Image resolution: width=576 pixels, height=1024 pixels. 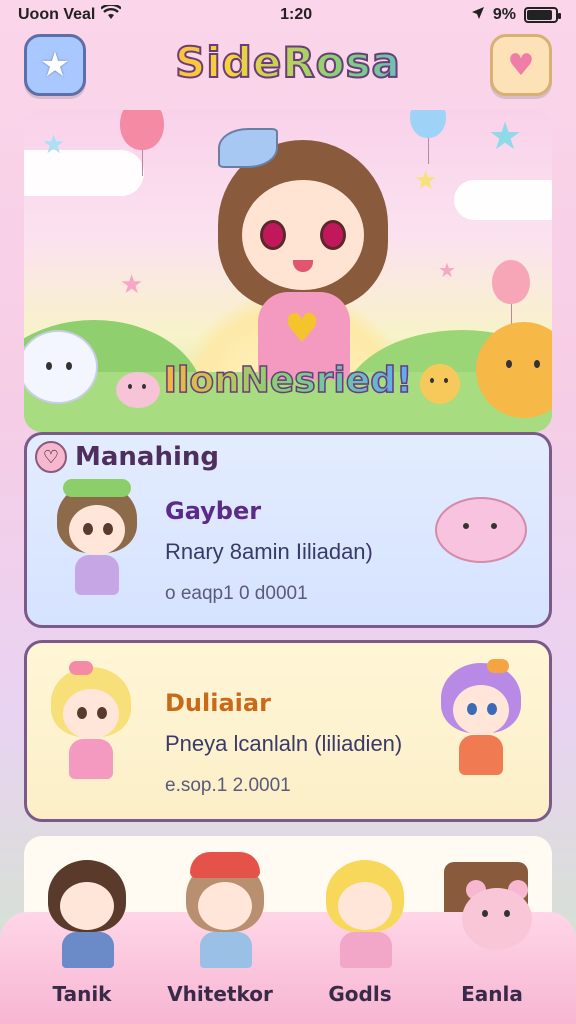 I want to click on status-right: 9%, so click(x=516, y=15).